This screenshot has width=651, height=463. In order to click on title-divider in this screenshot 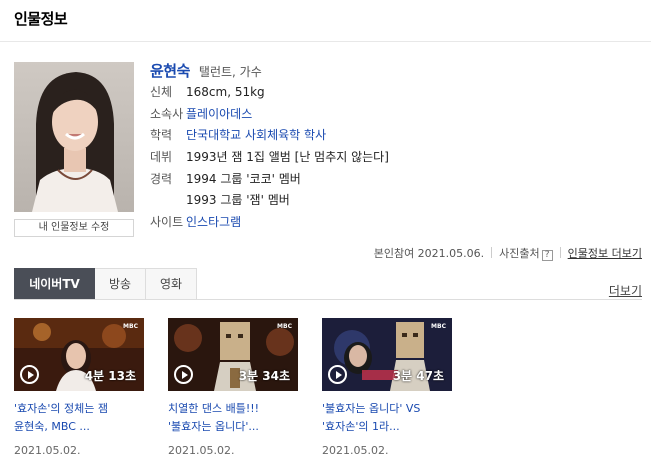, I will do `click(325, 41)`.